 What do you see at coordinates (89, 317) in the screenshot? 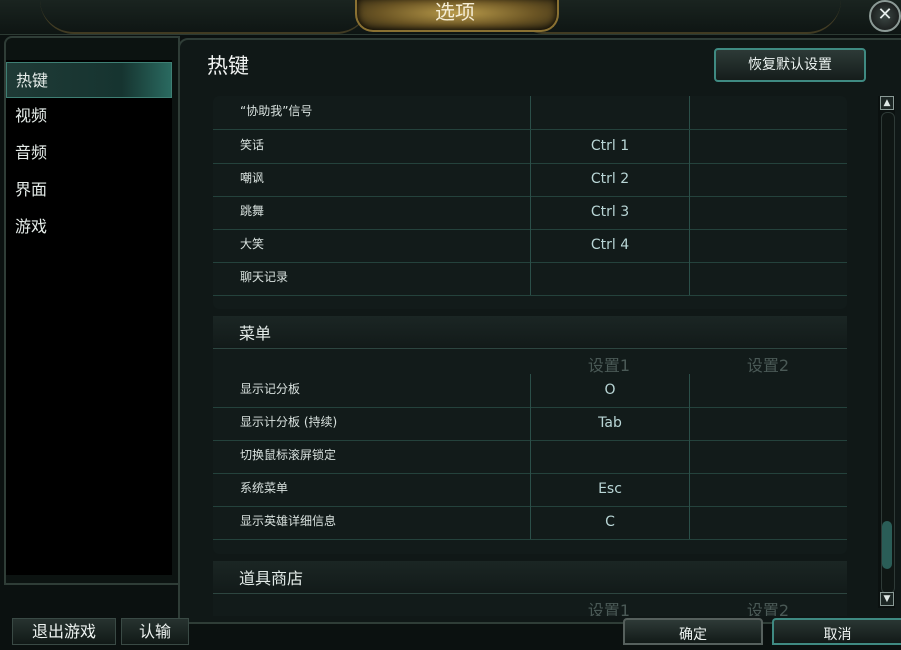
I see `sidebar: 热键 视频 音频 界面 游戏` at bounding box center [89, 317].